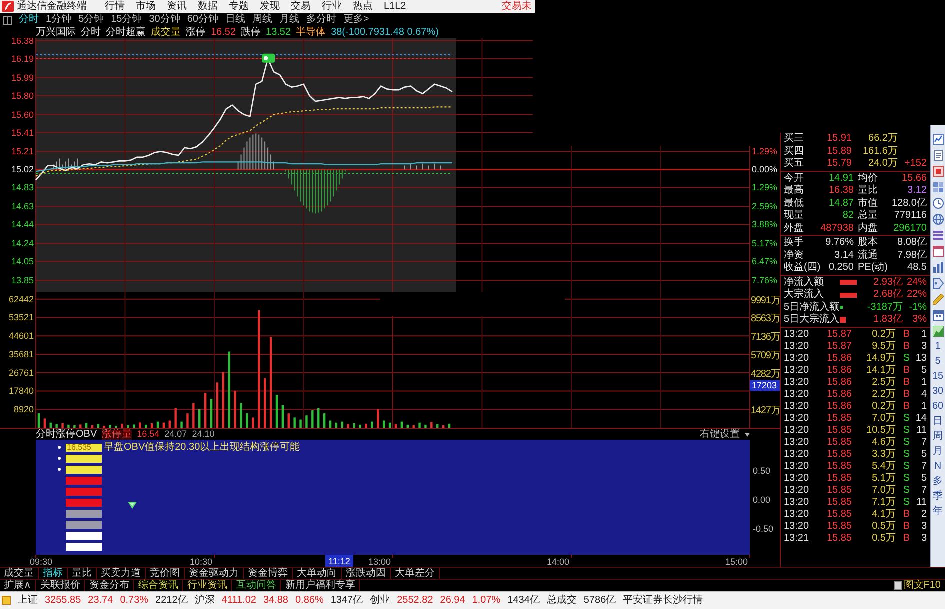 The height and width of the screenshot is (609, 945). What do you see at coordinates (21, 299) in the screenshot?
I see `volume-axis-label: 62442` at bounding box center [21, 299].